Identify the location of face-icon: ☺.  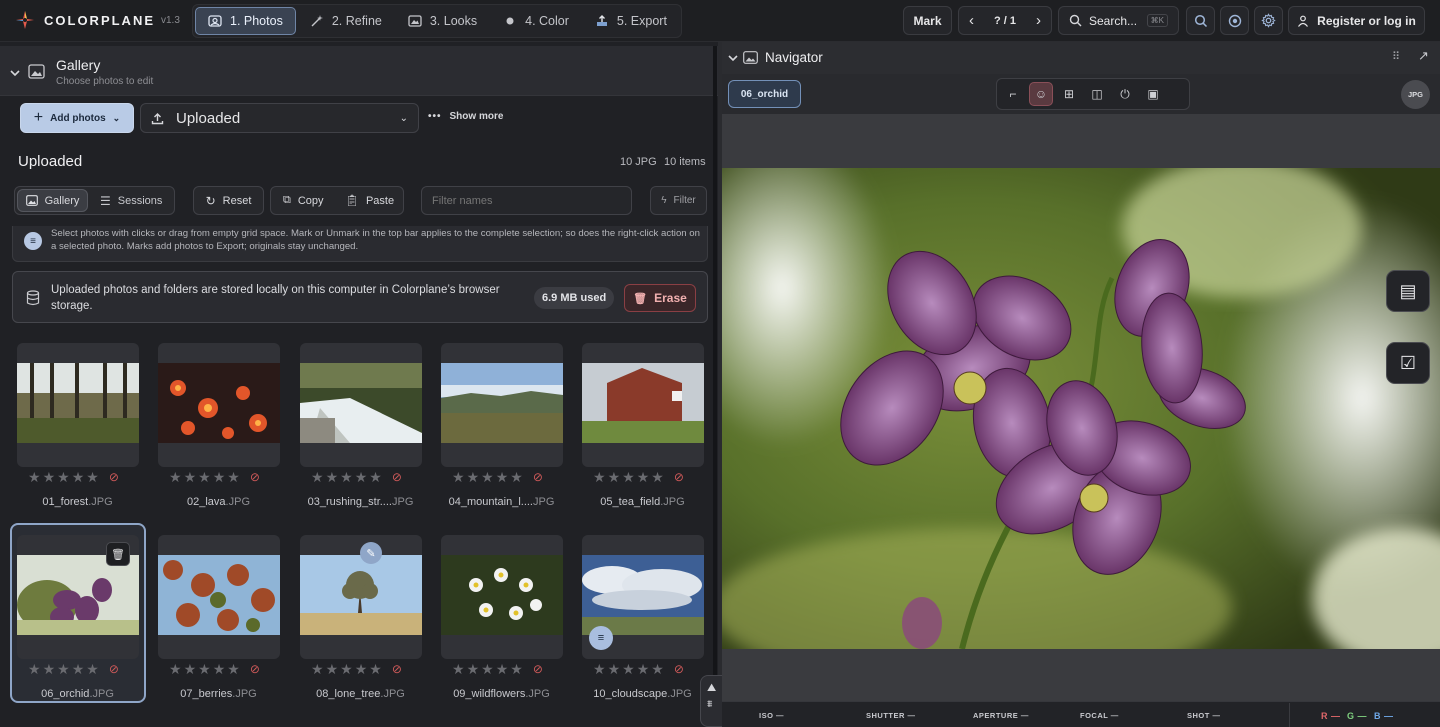
(1041, 94).